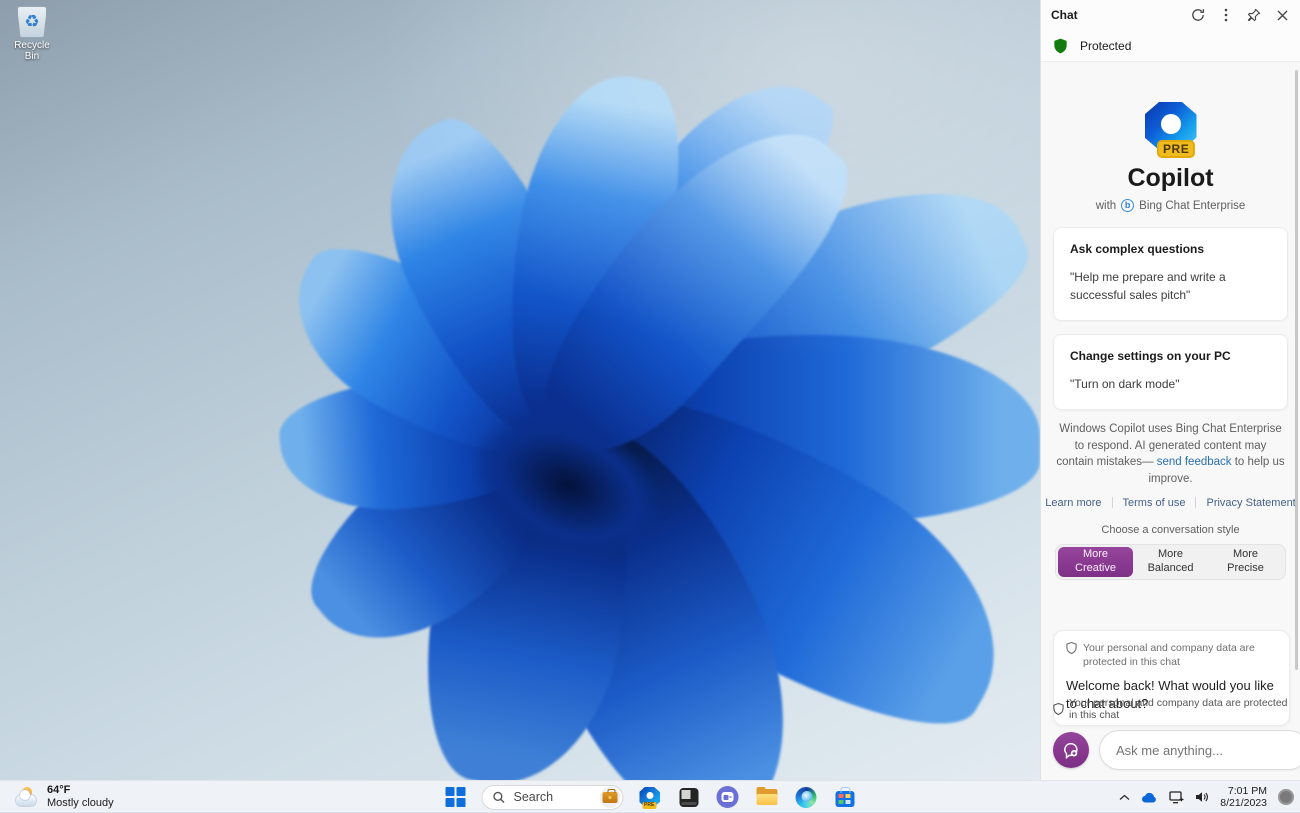 The width and height of the screenshot is (1300, 813). Describe the element at coordinates (1254, 15) in the screenshot. I see `pin-icon` at that location.